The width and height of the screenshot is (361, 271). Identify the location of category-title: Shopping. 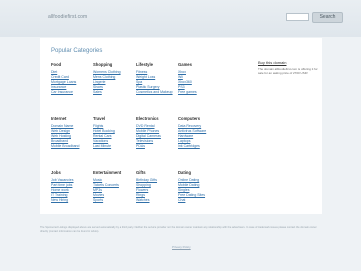
(103, 64).